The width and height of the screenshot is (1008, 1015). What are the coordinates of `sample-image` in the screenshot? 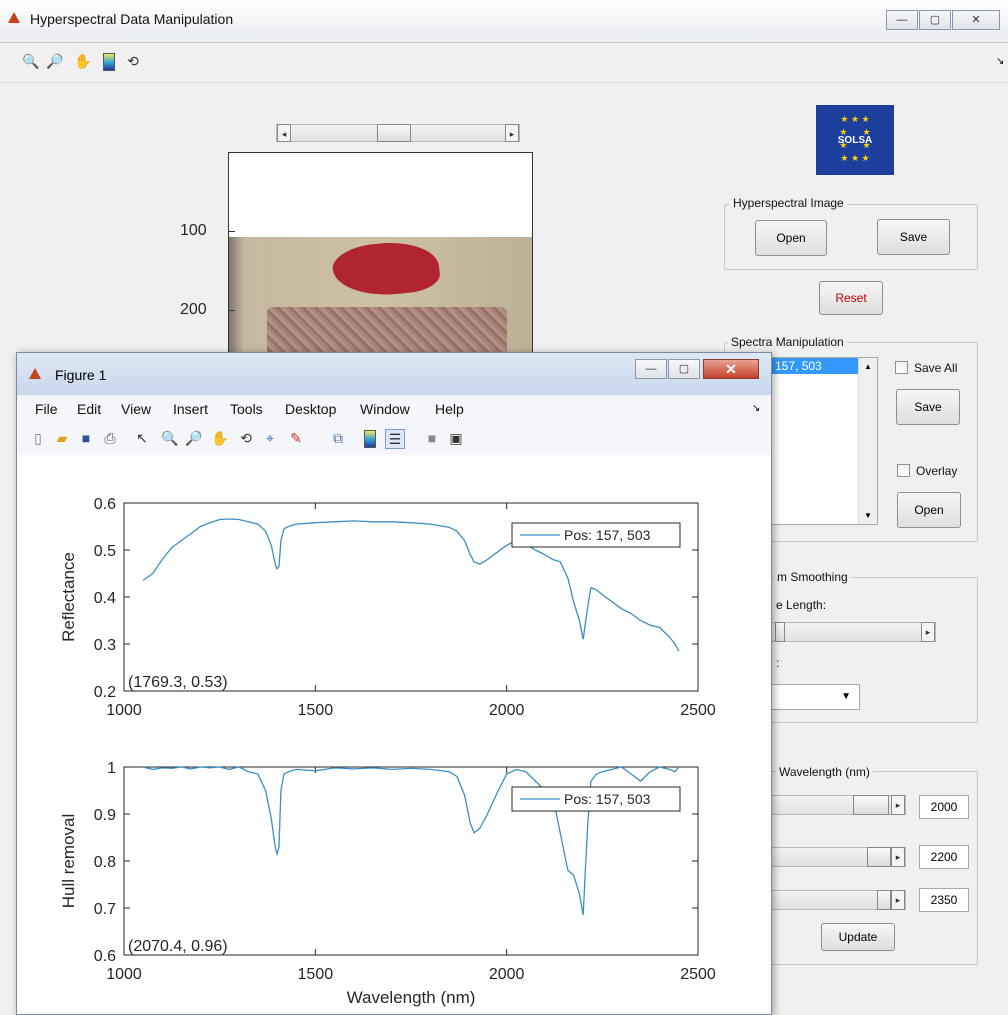 It's located at (380, 297).